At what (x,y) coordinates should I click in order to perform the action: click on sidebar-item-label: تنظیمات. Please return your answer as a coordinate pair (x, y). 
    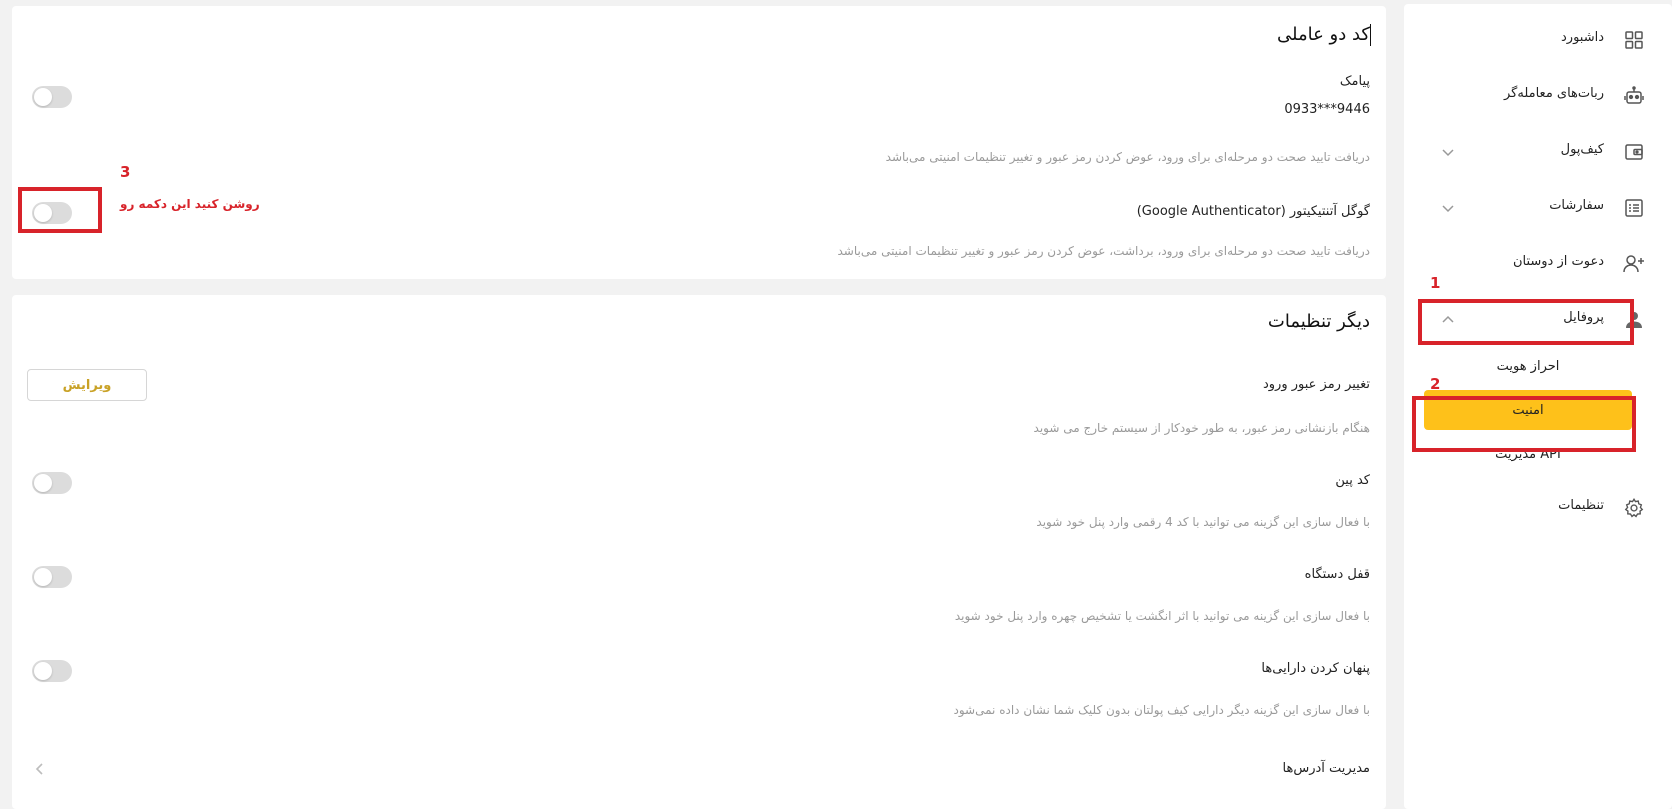
    Looking at the image, I should click on (1581, 505).